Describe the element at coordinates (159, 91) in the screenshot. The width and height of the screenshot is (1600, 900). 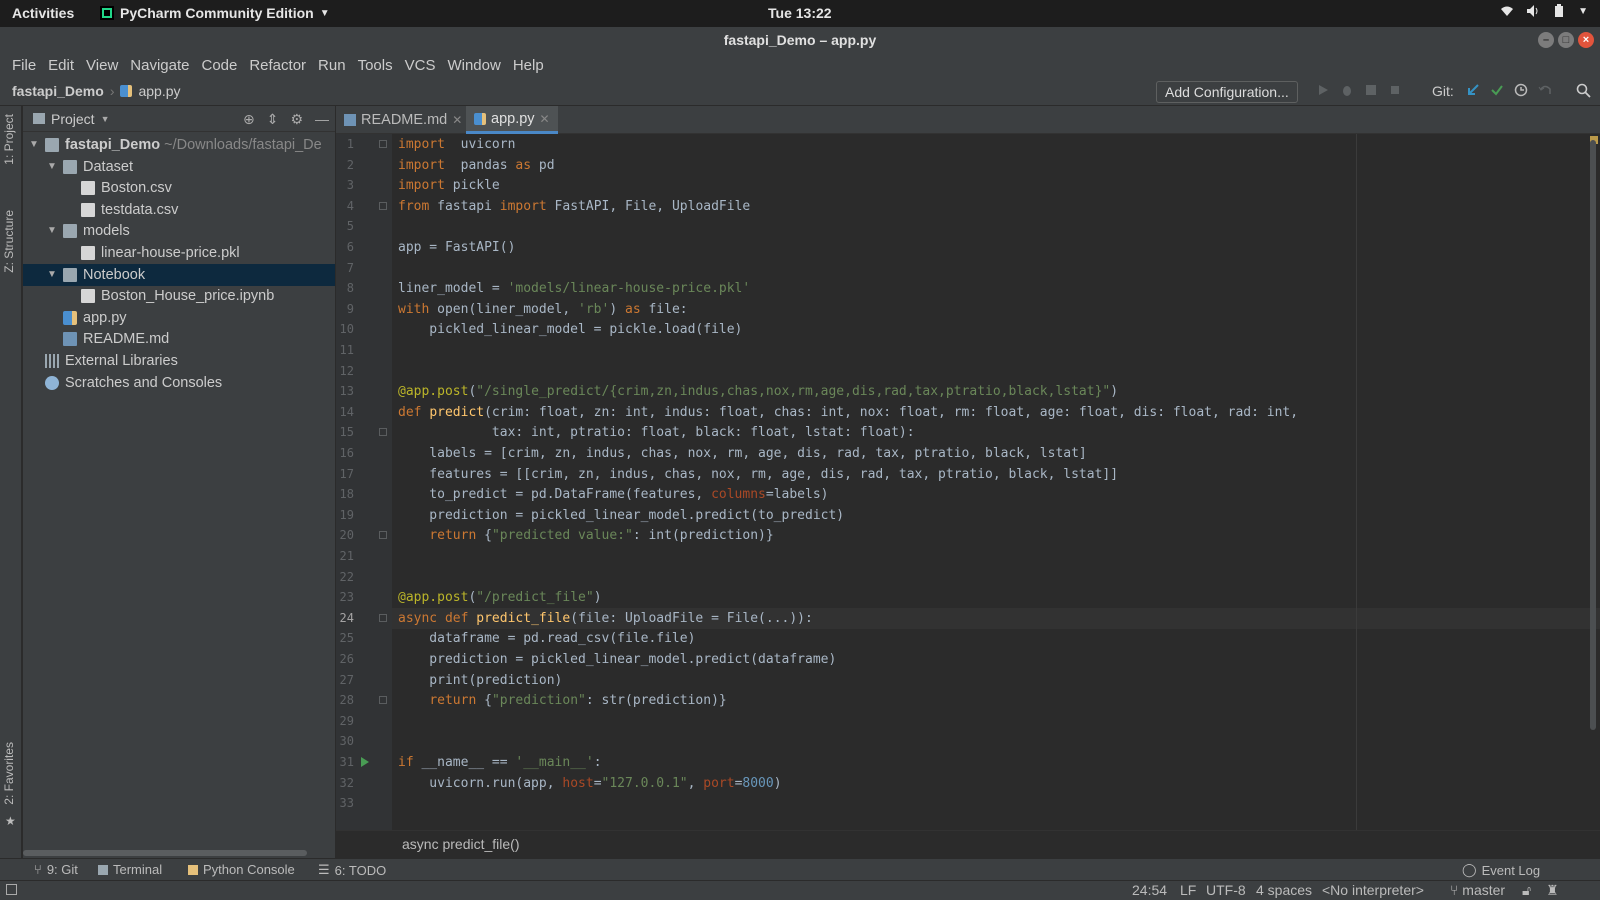
I see `breadcrumb-file: app.py` at that location.